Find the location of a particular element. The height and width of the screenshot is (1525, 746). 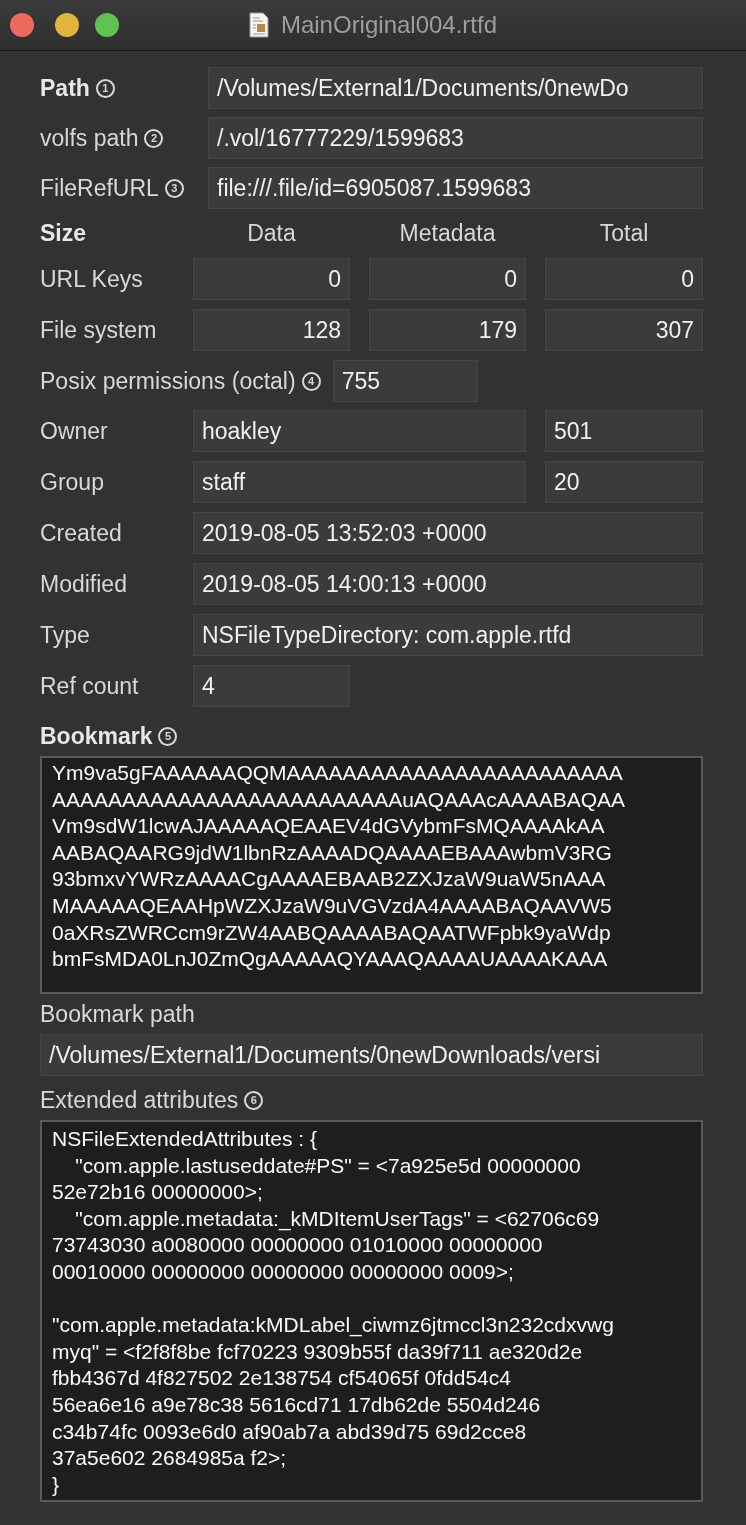

field-label: Type is located at coordinates (65, 635).